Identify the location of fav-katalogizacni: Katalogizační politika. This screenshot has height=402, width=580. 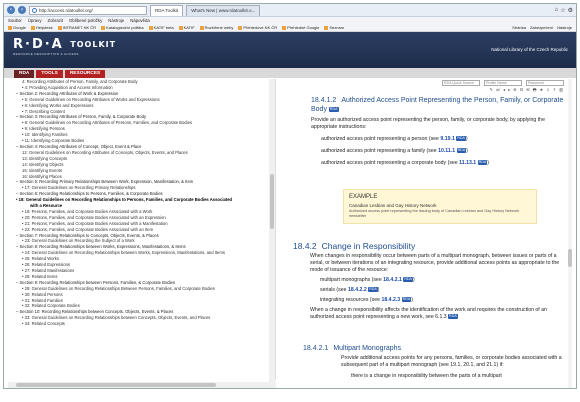
(122, 27).